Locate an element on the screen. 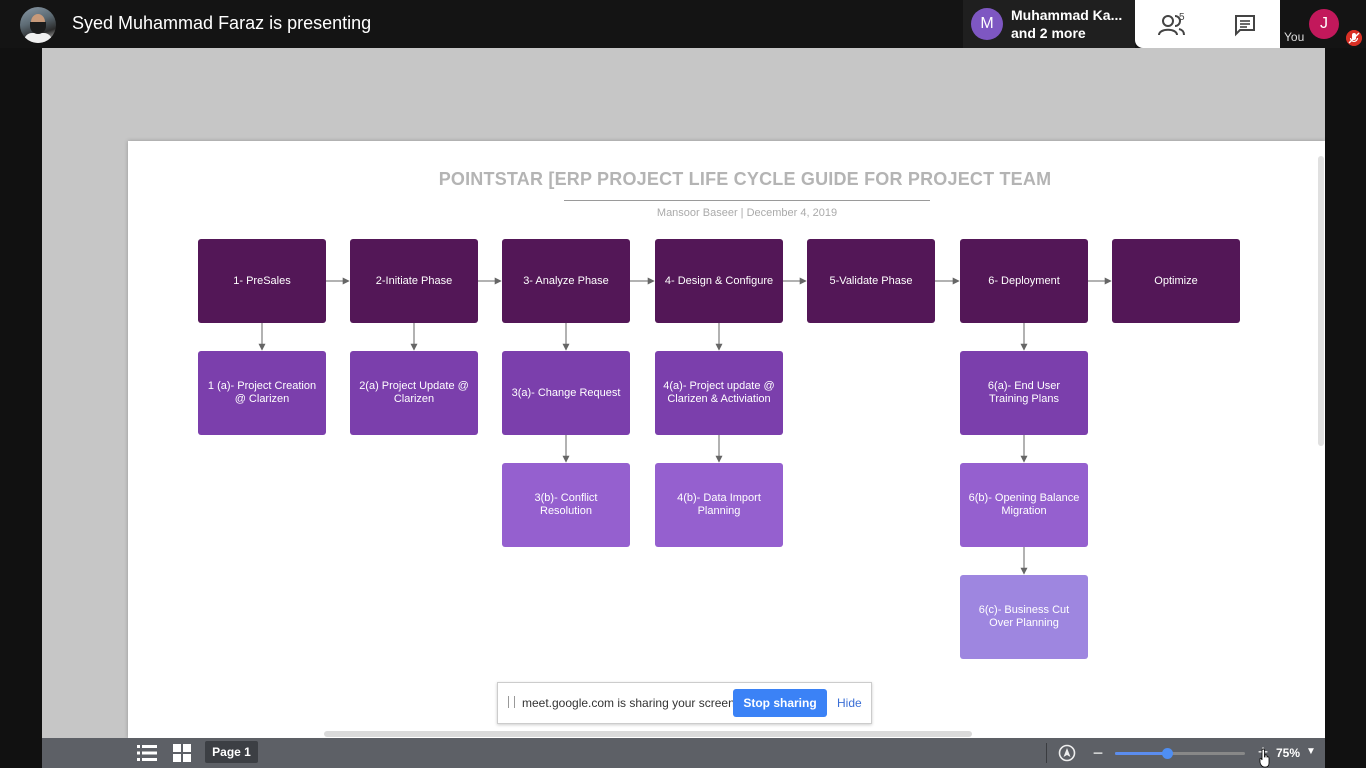 This screenshot has width=1366, height=768. presenter-avatar is located at coordinates (38, 25).